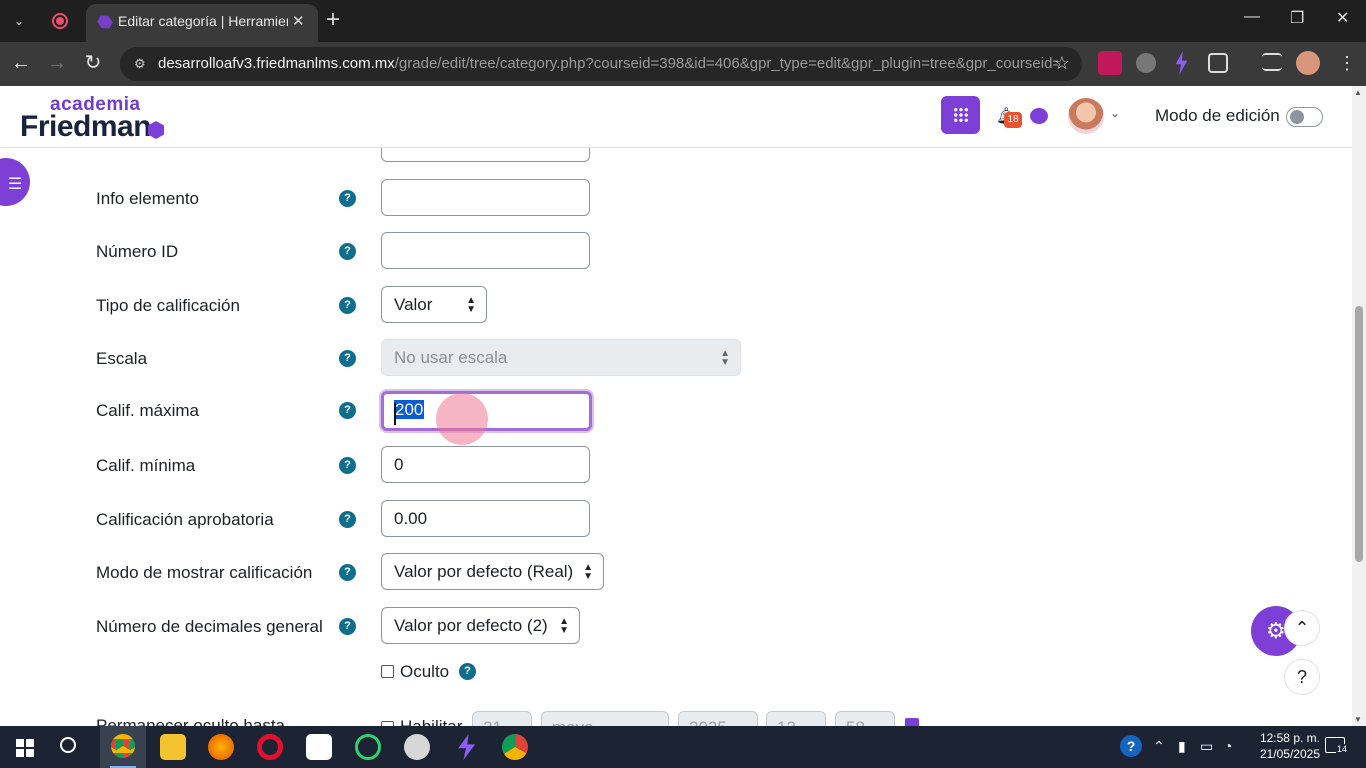  Describe the element at coordinates (1182, 746) in the screenshot. I see `microphone-icon: ▮` at that location.